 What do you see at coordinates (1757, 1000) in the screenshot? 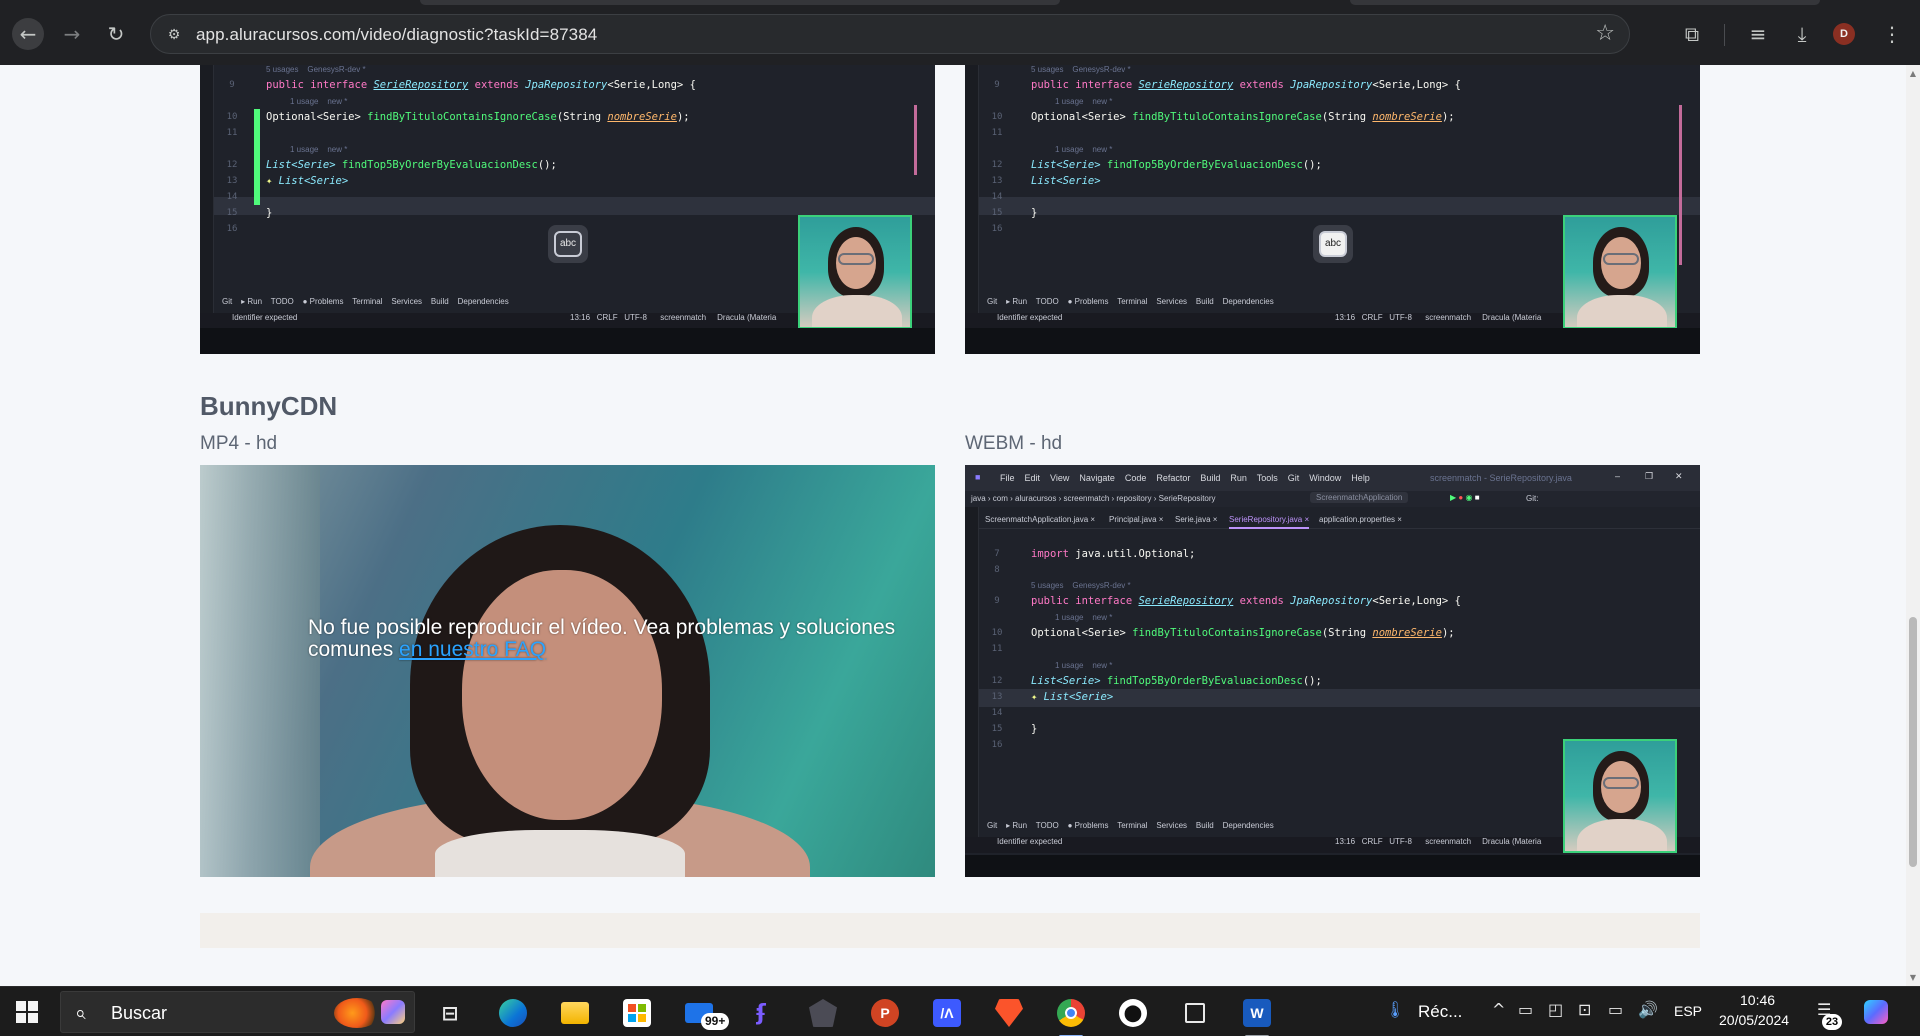
I see `clock-time: 10:46` at bounding box center [1757, 1000].